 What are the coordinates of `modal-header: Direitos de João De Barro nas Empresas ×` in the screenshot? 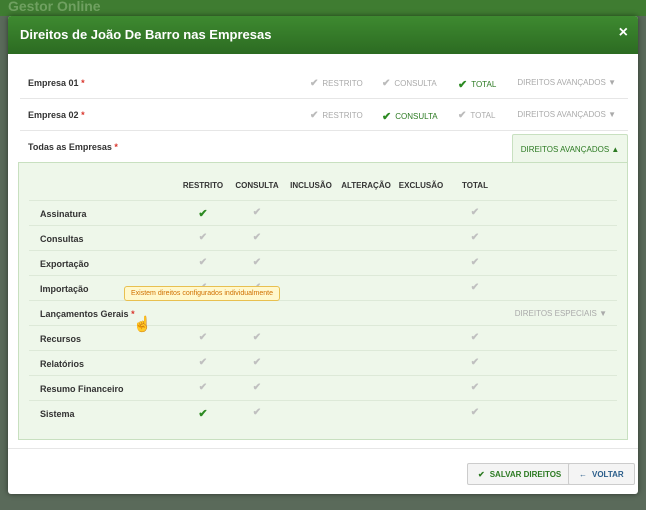 It's located at (323, 35).